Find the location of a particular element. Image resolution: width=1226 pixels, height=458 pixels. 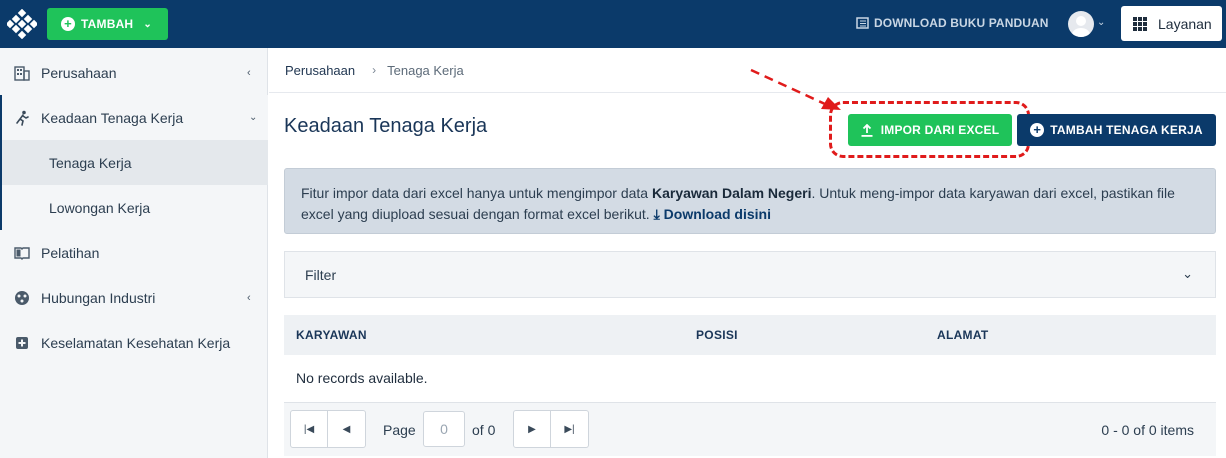

sidebar-item-keadaan-tenaga-kerja: Keadaan Tenaga Kerja ⌄ is located at coordinates (134, 117).